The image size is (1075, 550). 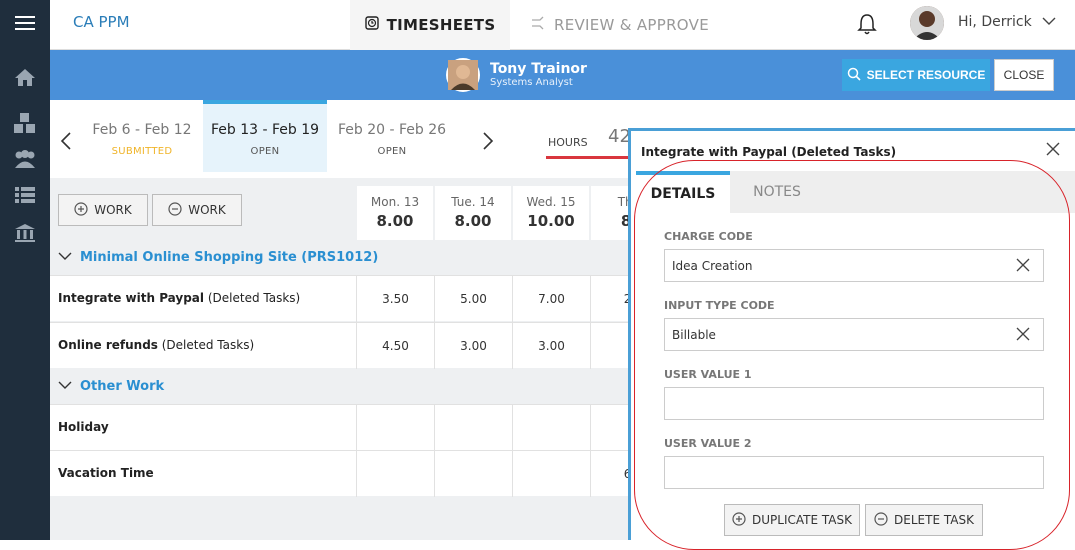 What do you see at coordinates (488, 143) in the screenshot?
I see `chevron-right-icon` at bounding box center [488, 143].